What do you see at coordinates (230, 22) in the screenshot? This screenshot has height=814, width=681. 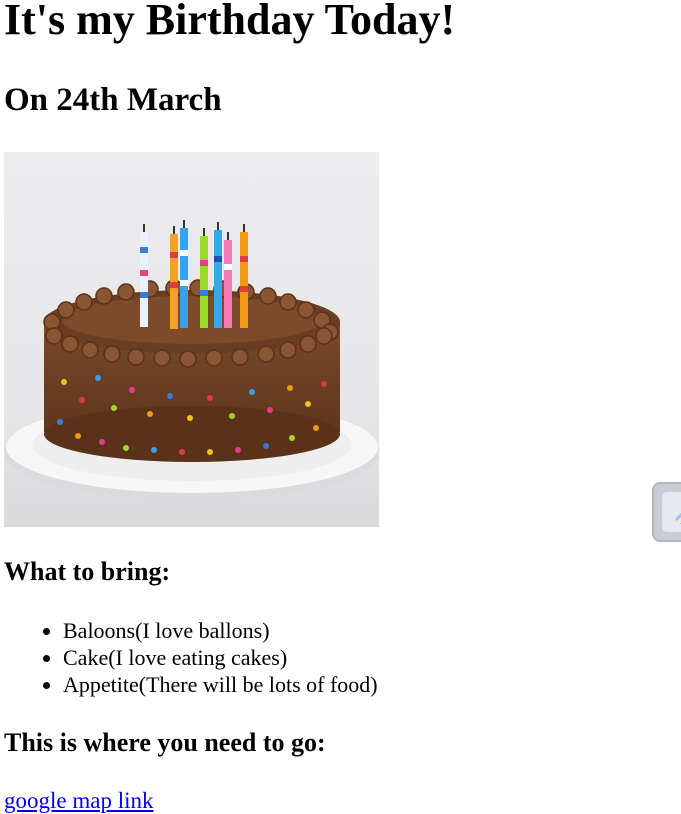 I see `page-title: It's my Birthday Today!` at bounding box center [230, 22].